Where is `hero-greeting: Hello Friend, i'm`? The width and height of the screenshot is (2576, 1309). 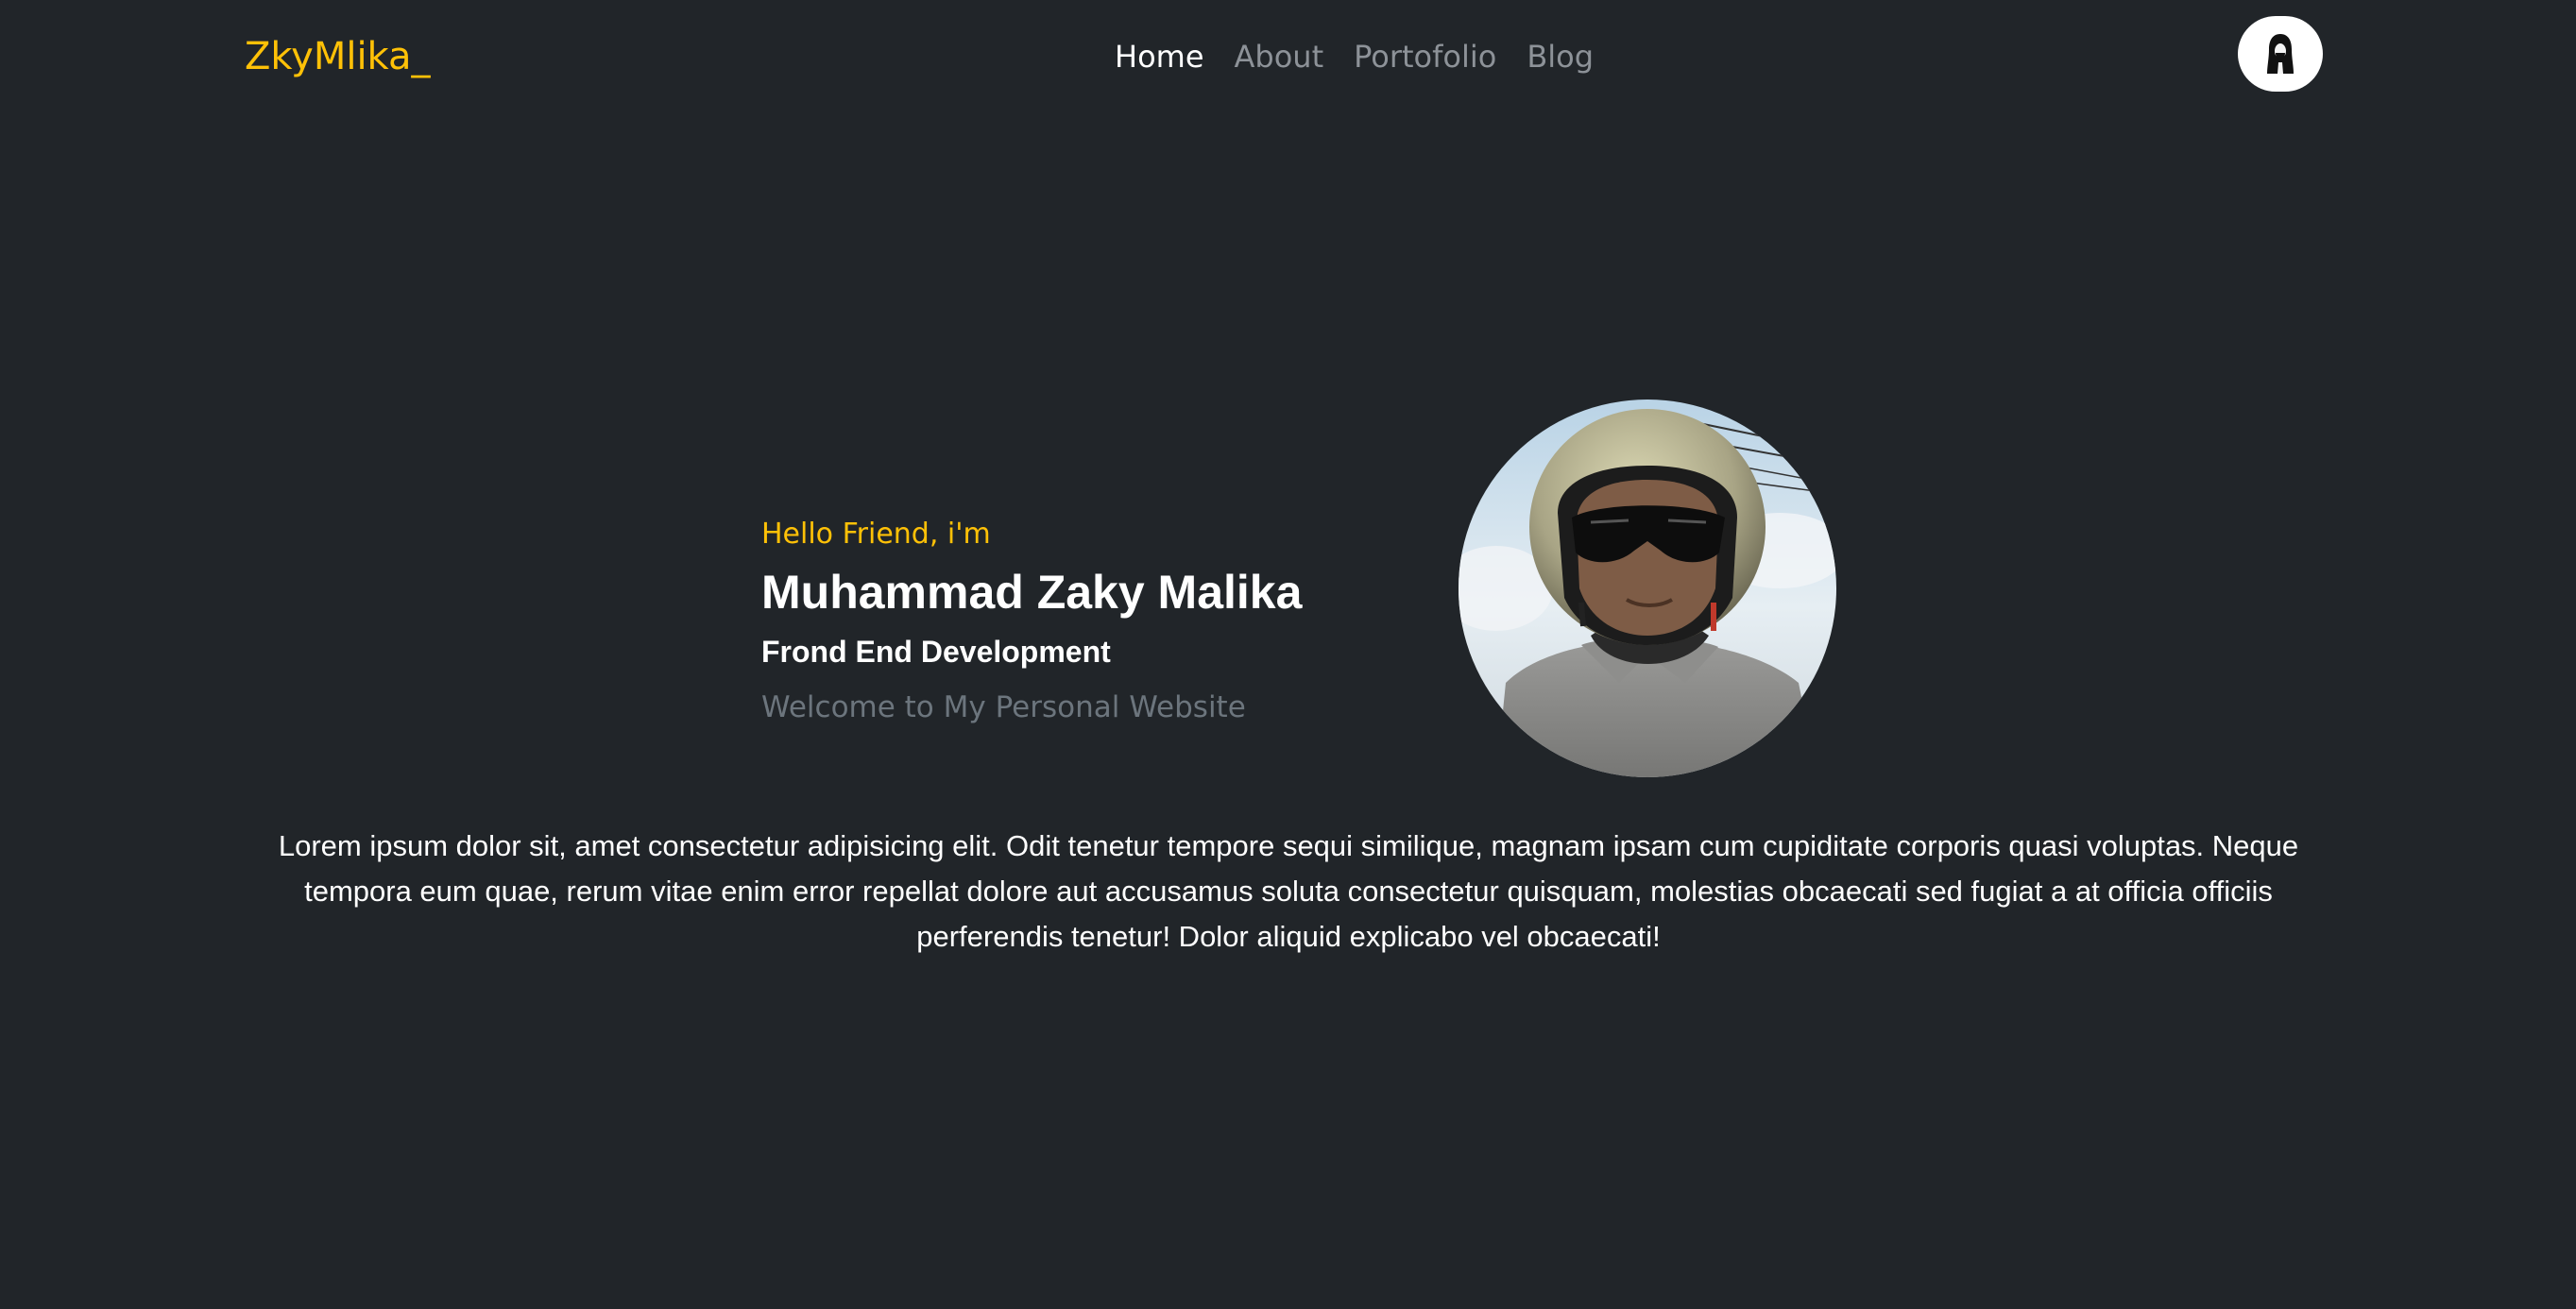 hero-greeting: Hello Friend, i'm is located at coordinates (876, 534).